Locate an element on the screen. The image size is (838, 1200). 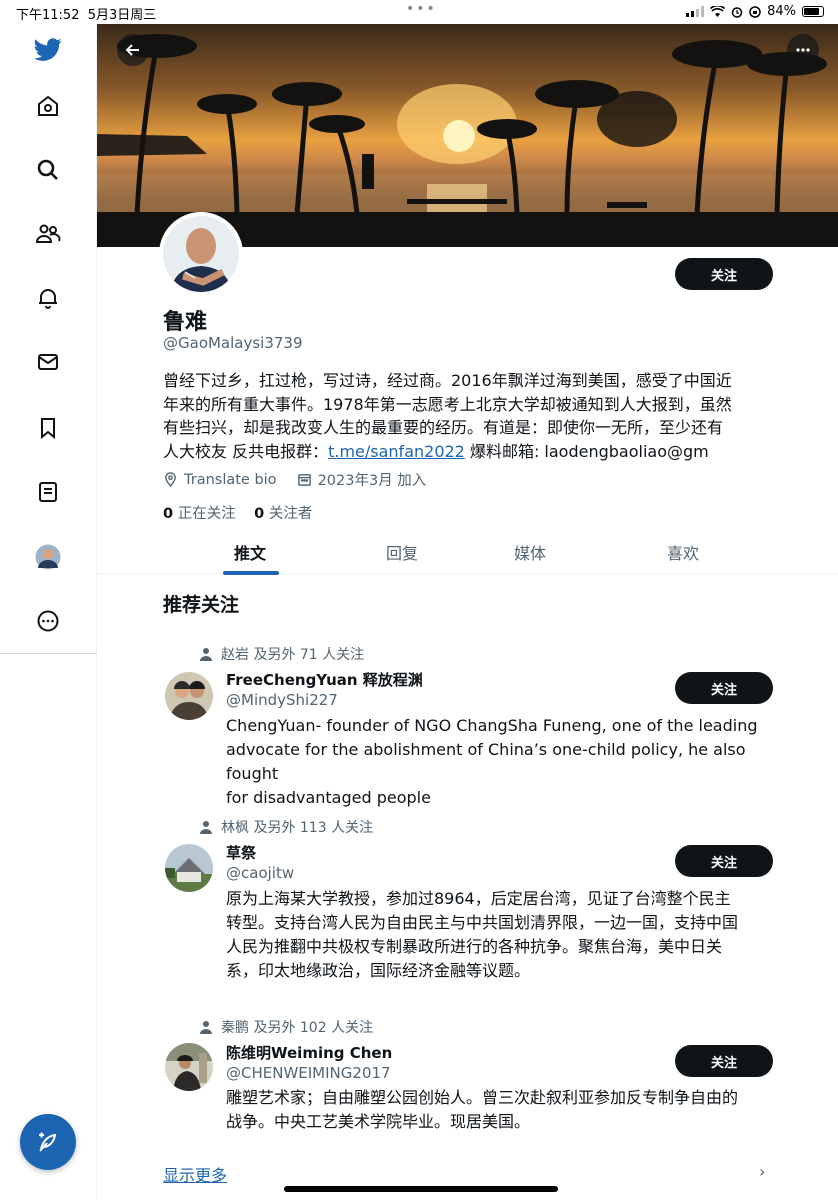
battery-fill is located at coordinates (812, 11).